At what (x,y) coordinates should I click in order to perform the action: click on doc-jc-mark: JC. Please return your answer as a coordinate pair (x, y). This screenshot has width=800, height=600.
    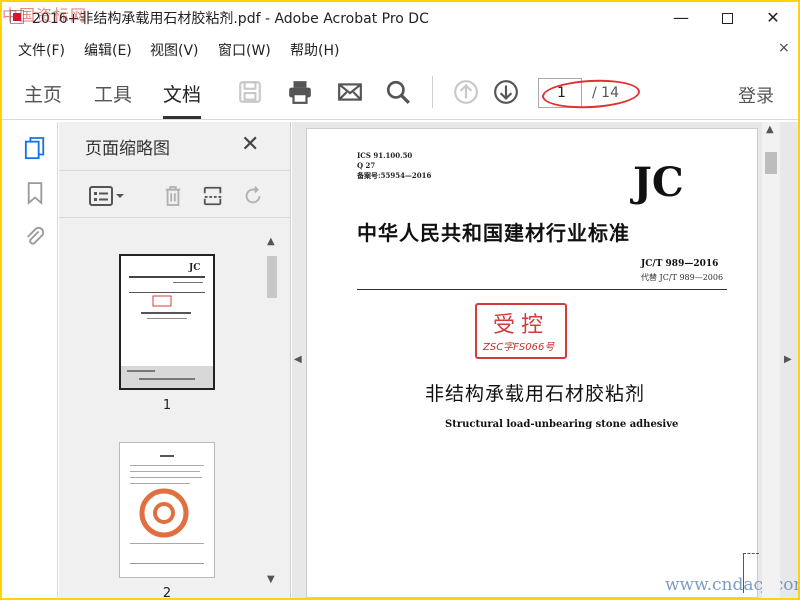
    Looking at the image, I should click on (658, 182).